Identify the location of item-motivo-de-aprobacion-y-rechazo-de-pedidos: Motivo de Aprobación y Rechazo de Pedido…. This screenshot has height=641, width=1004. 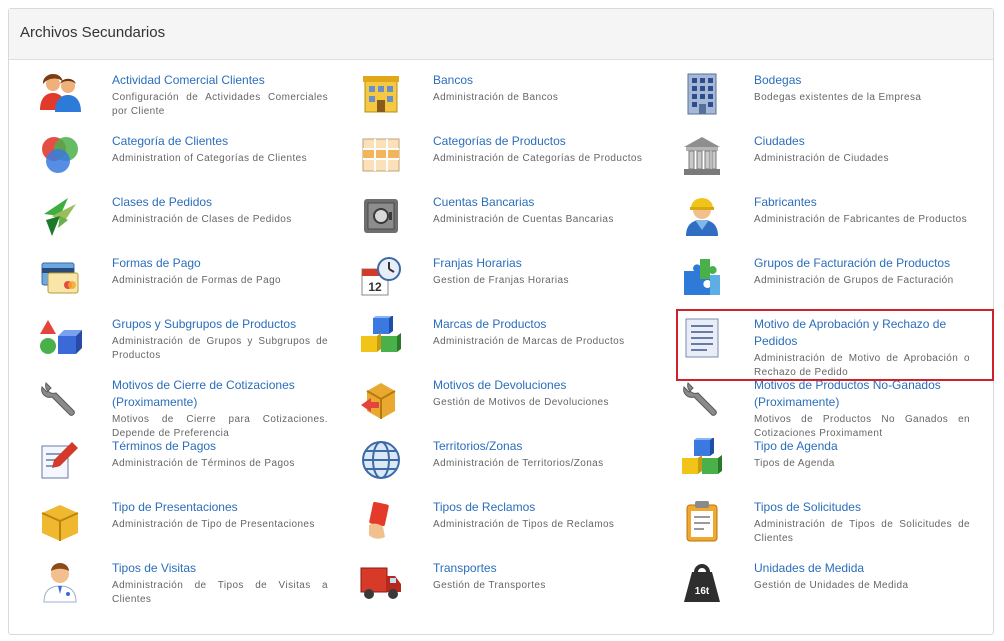
(830, 346).